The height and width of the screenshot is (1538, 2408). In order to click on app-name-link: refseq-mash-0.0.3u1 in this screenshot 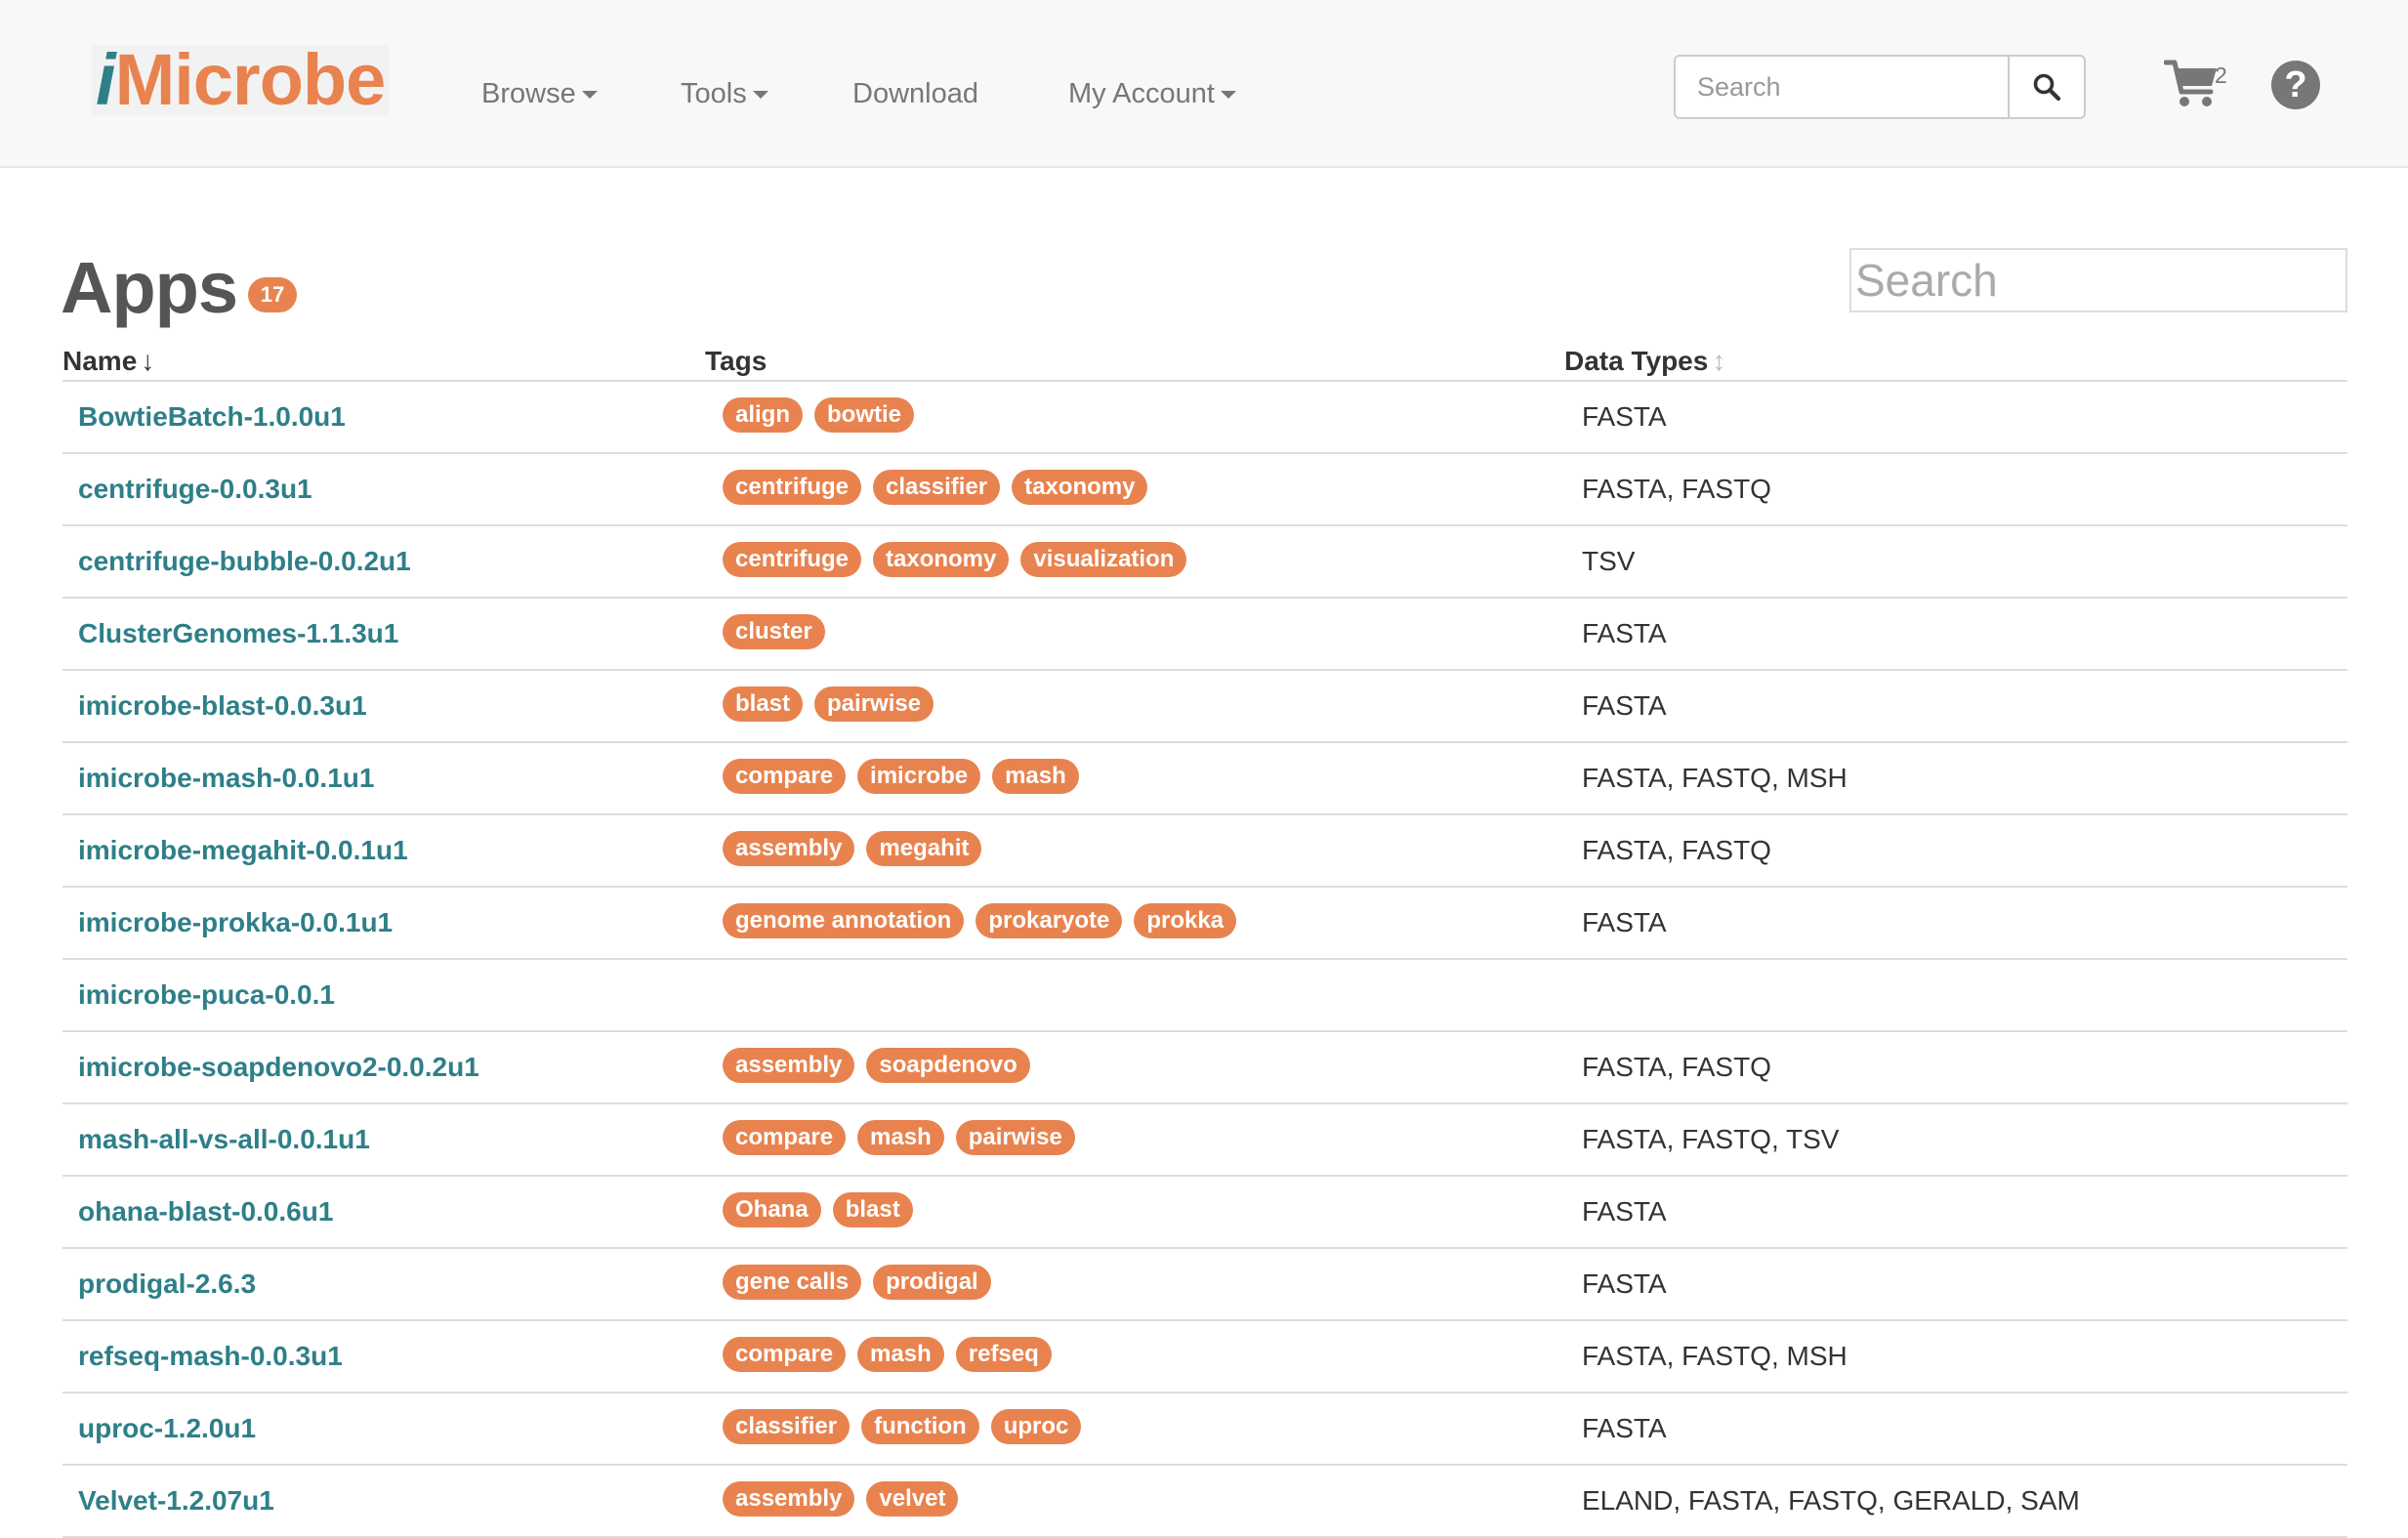, I will do `click(210, 1357)`.